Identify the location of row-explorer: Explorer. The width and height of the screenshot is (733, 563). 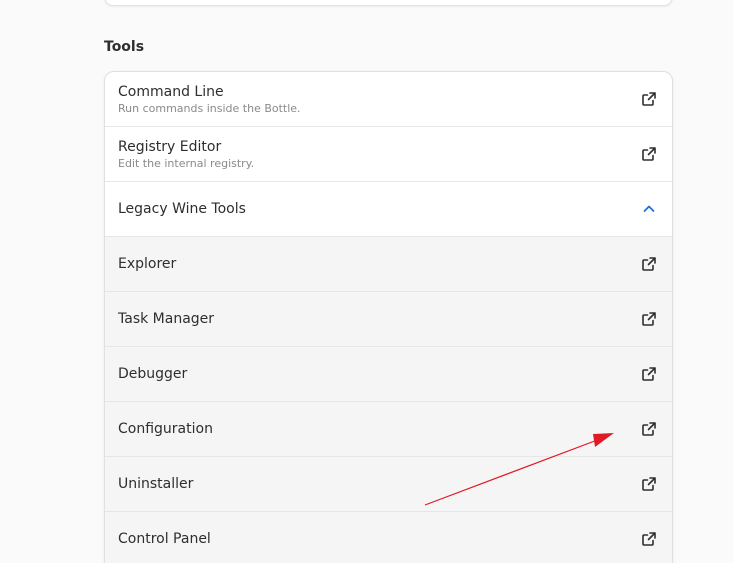
(388, 264).